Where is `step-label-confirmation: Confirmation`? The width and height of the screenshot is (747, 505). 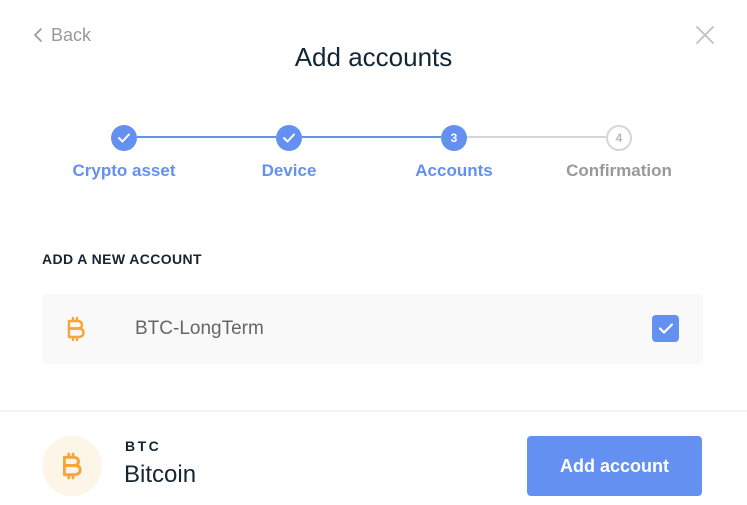
step-label-confirmation: Confirmation is located at coordinates (619, 170).